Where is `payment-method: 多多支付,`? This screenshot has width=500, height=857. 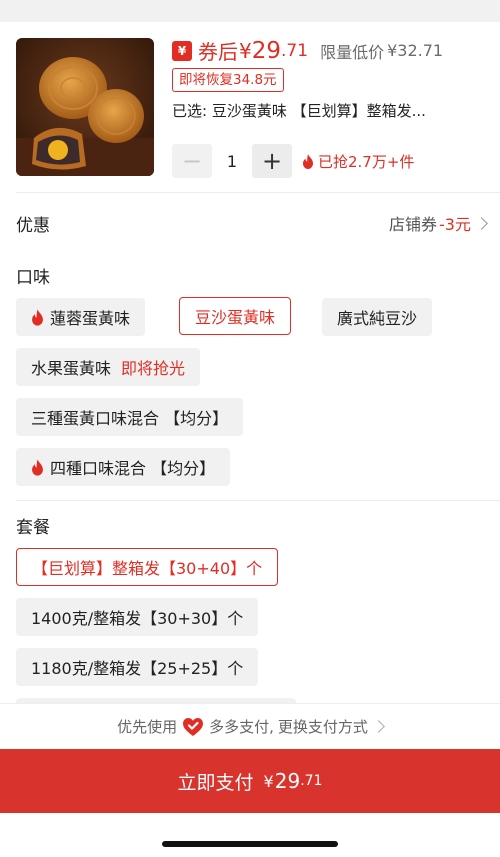
payment-method: 多多支付, is located at coordinates (241, 727).